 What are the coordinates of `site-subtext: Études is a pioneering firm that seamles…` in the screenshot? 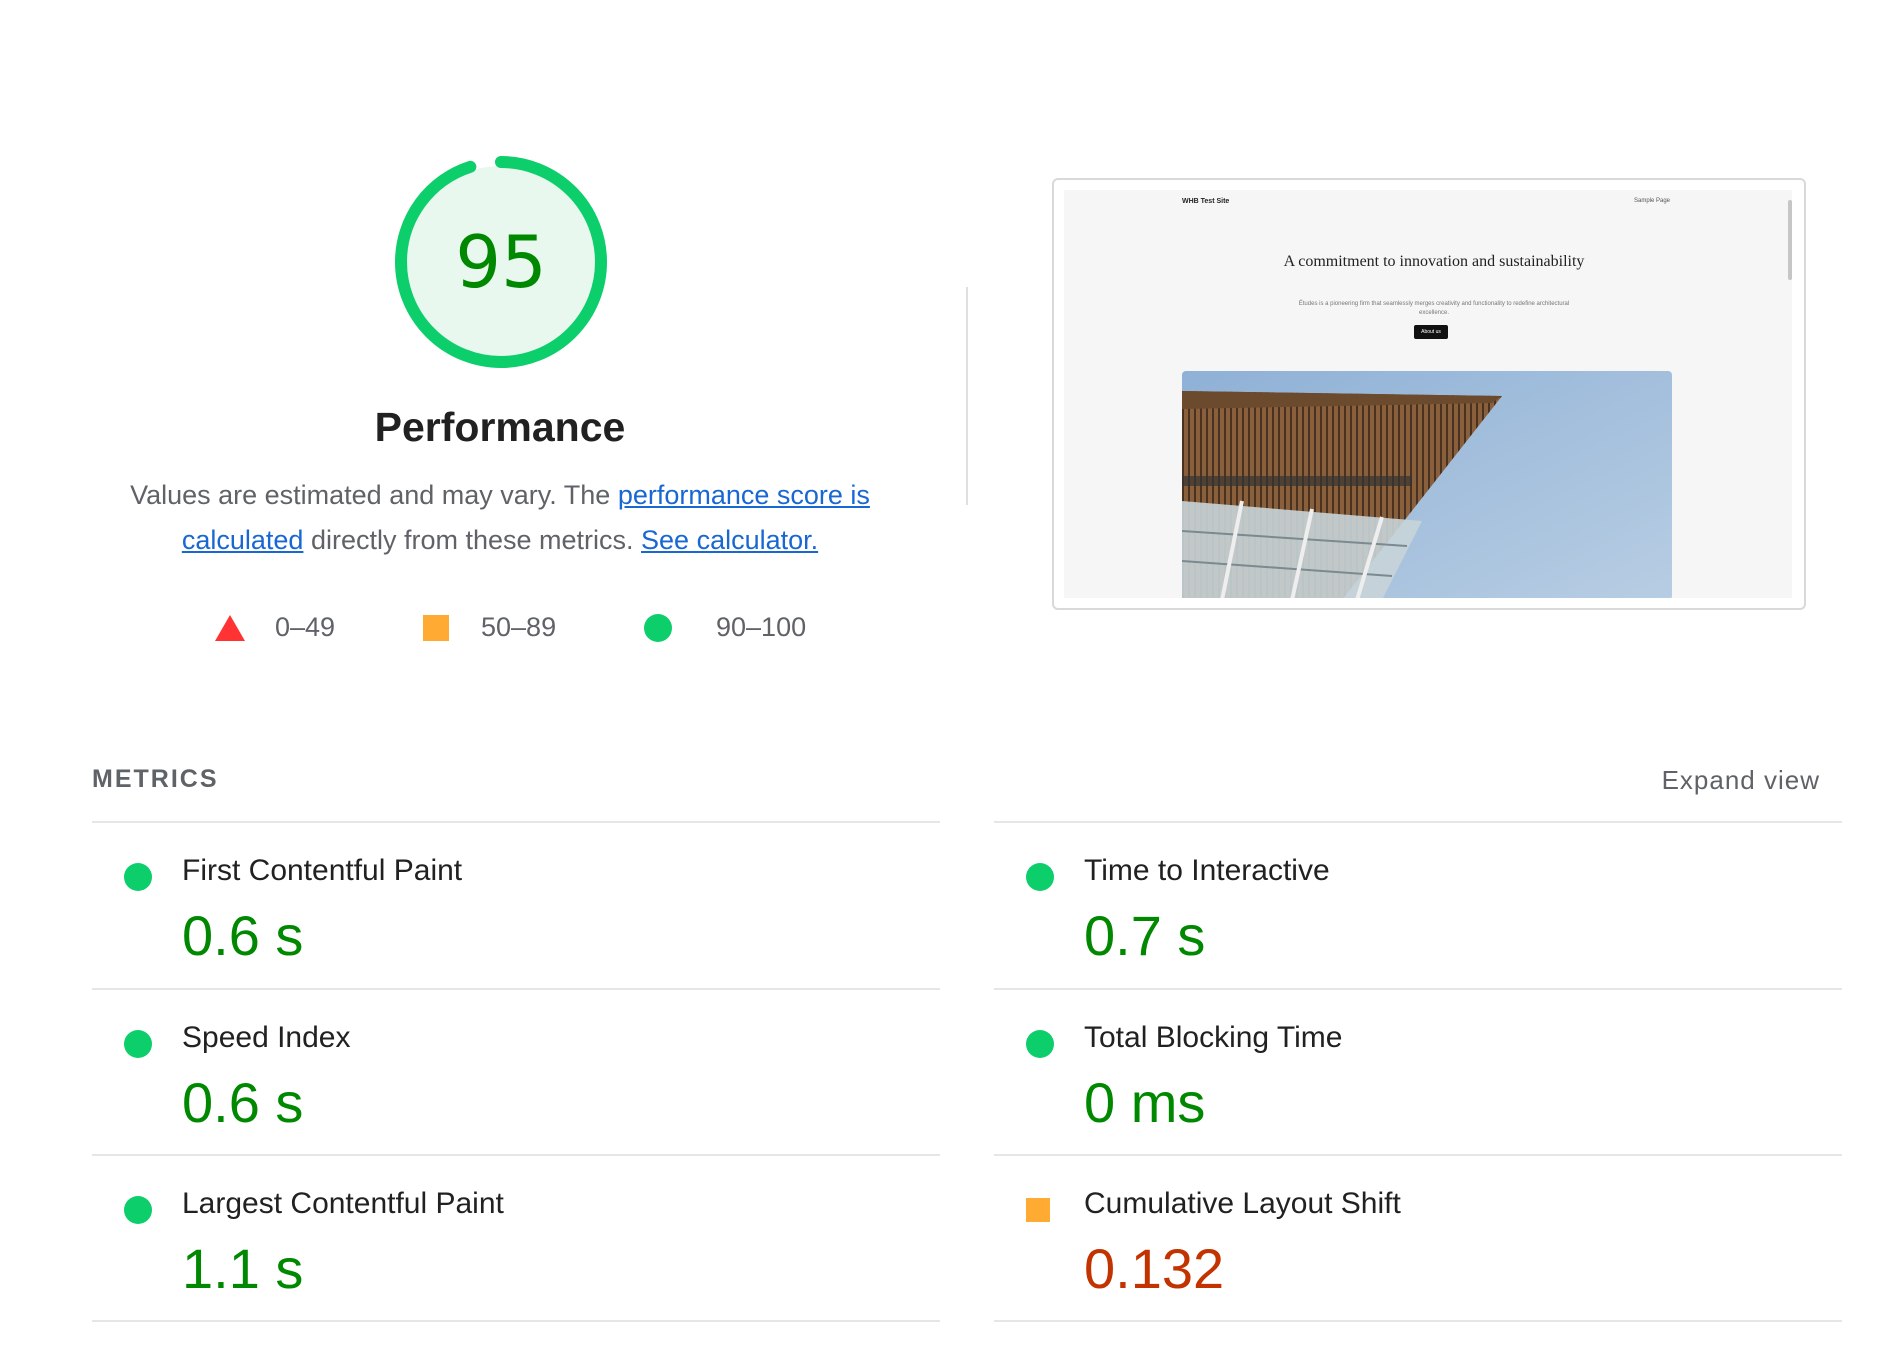 It's located at (1434, 308).